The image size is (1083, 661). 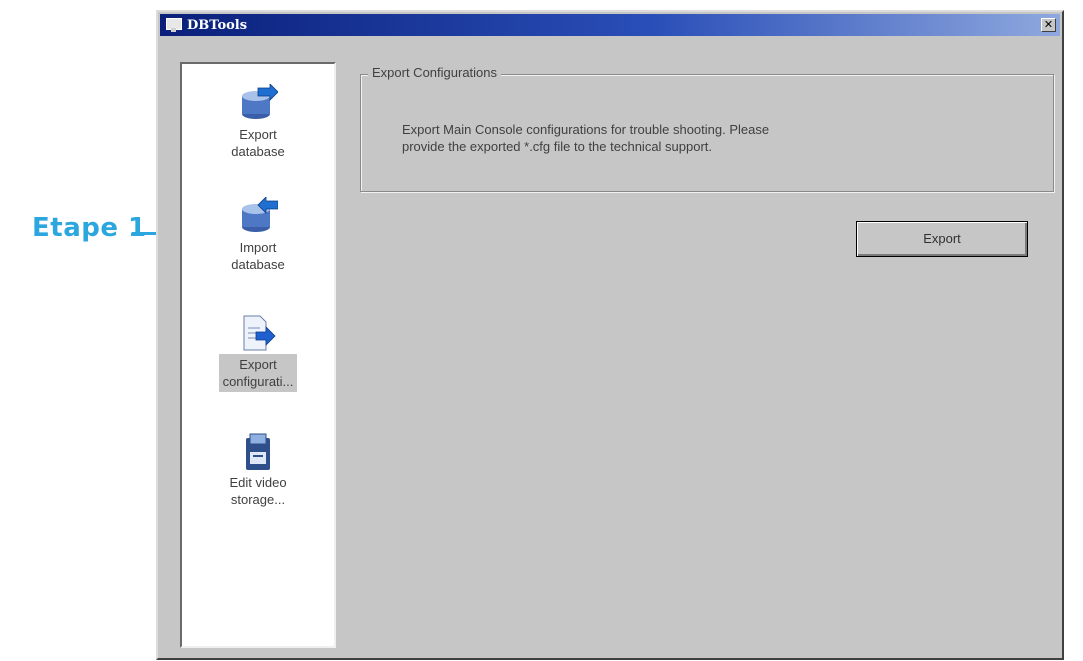 I want to click on close-button: ✕, so click(x=1048, y=25).